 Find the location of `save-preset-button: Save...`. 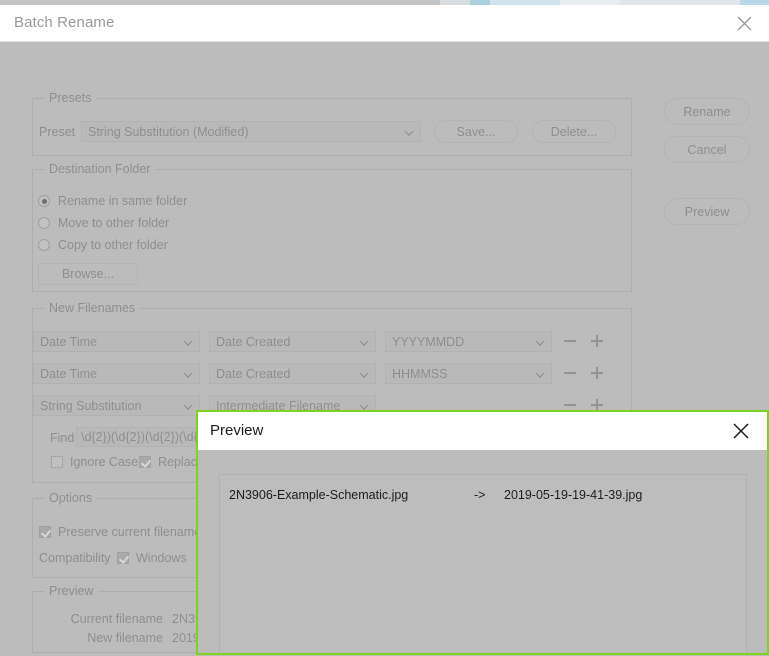

save-preset-button: Save... is located at coordinates (476, 131).